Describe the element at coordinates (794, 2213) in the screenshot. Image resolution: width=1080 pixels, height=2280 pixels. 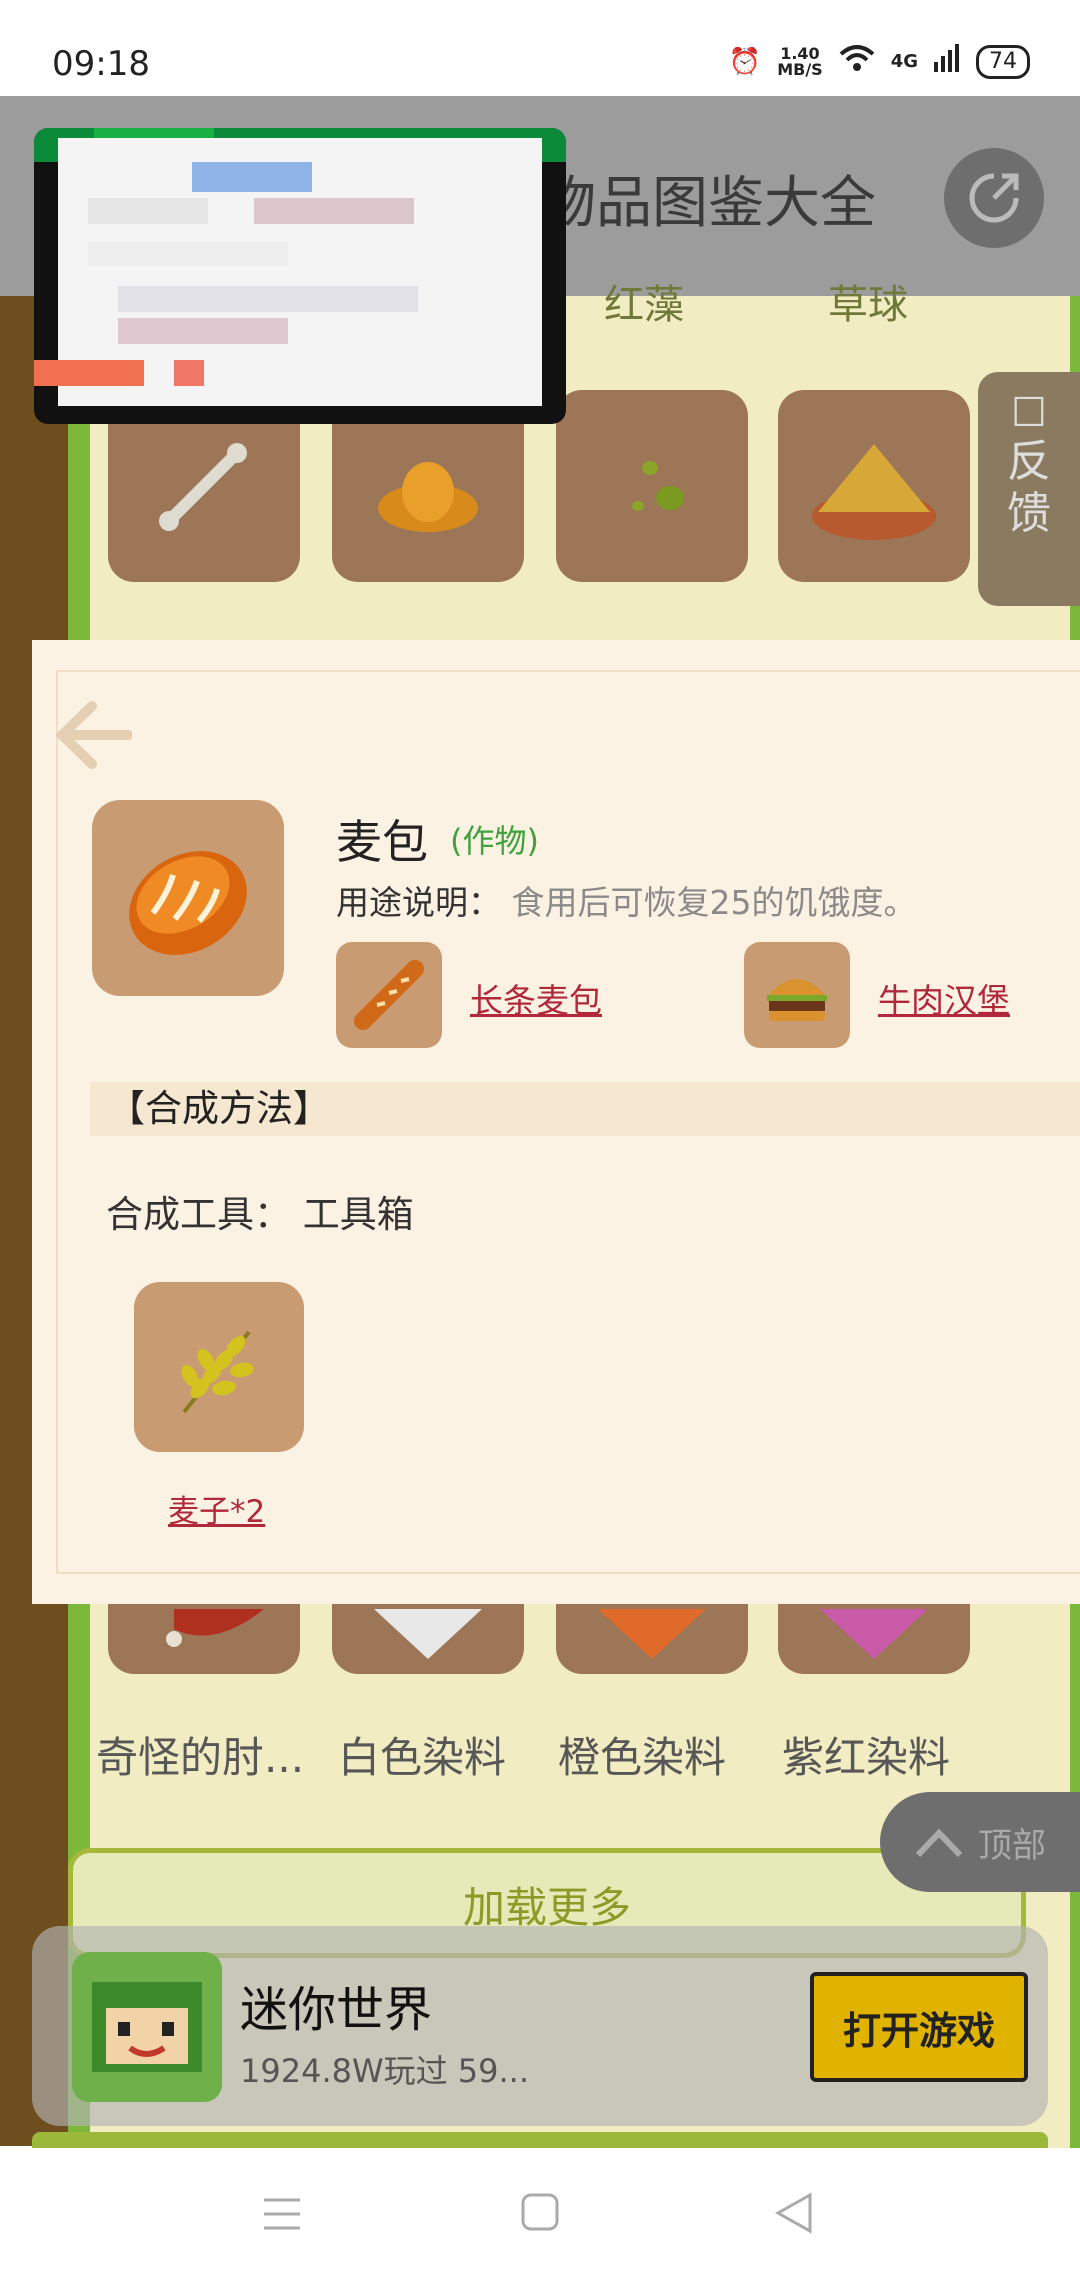
I see `back-triangle-icon` at that location.